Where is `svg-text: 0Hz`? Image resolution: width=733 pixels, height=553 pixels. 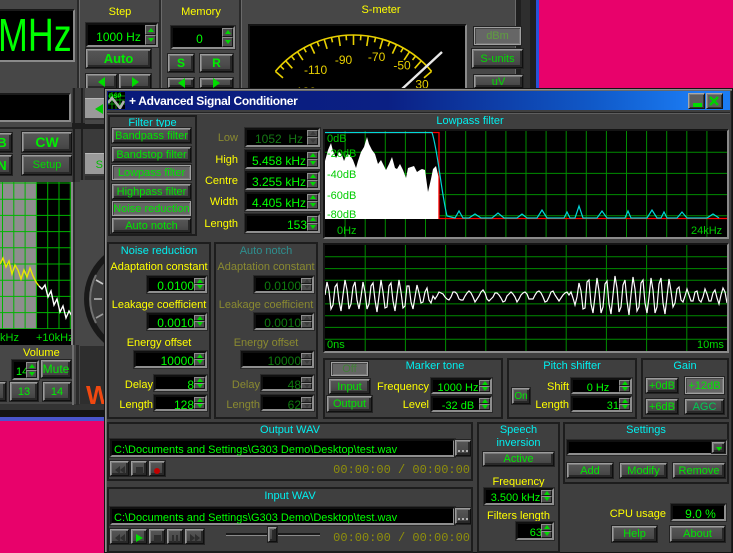
svg-text: 0Hz is located at coordinates (347, 231).